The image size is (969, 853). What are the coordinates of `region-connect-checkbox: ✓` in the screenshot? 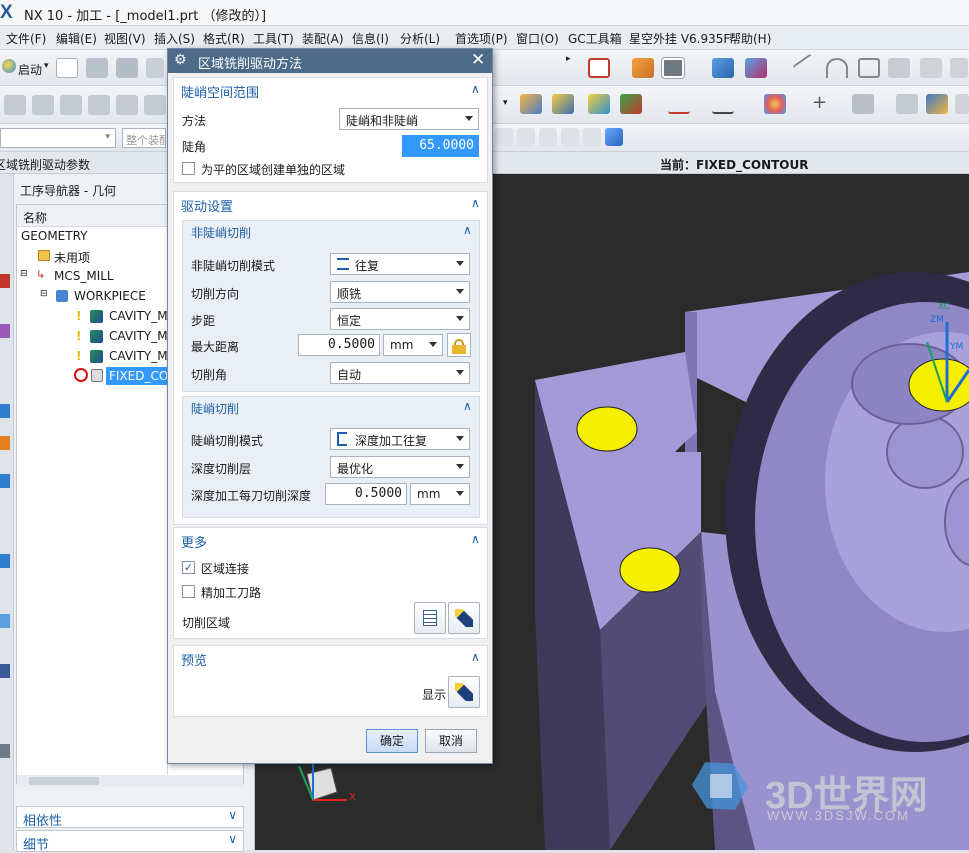 It's located at (188, 567).